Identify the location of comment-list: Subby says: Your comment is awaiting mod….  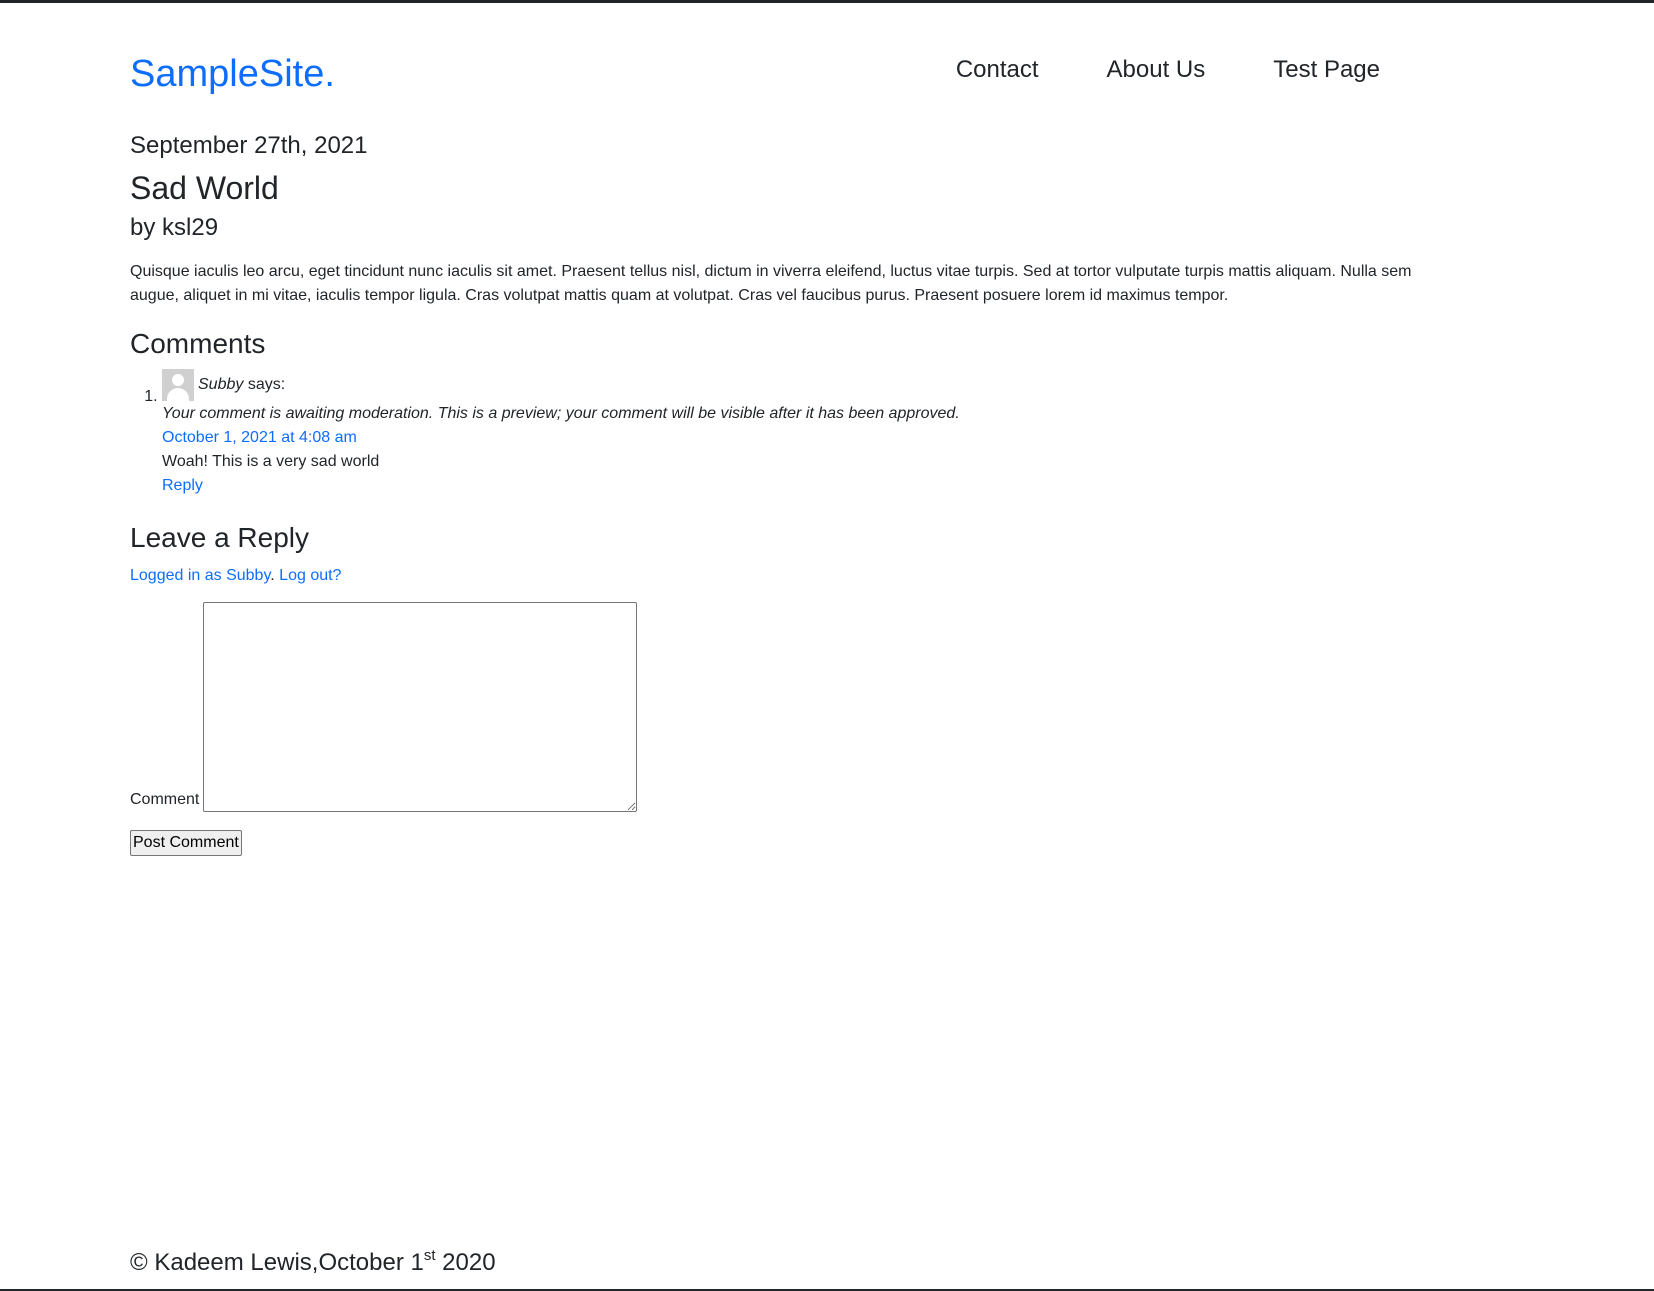
(780, 433).